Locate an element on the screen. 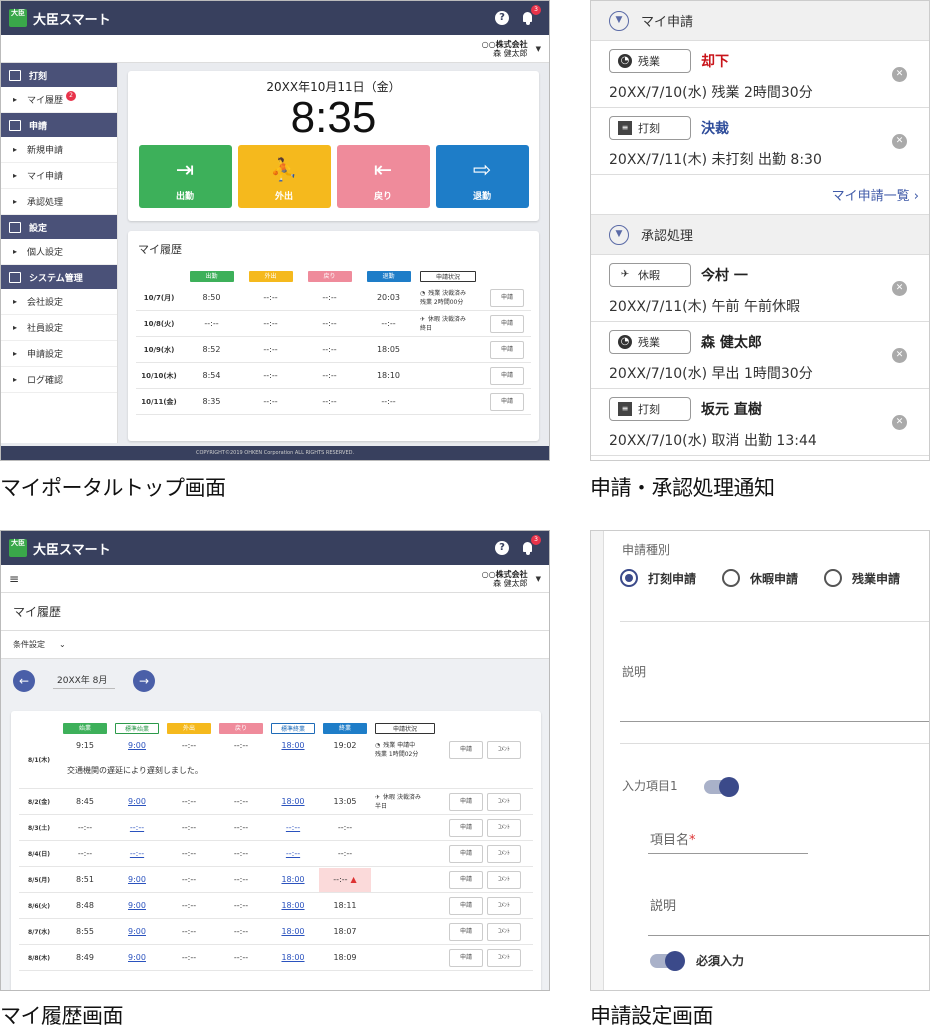 Image resolution: width=930 pixels, height=1030 pixels. row-time: 8:48 is located at coordinates (85, 905).